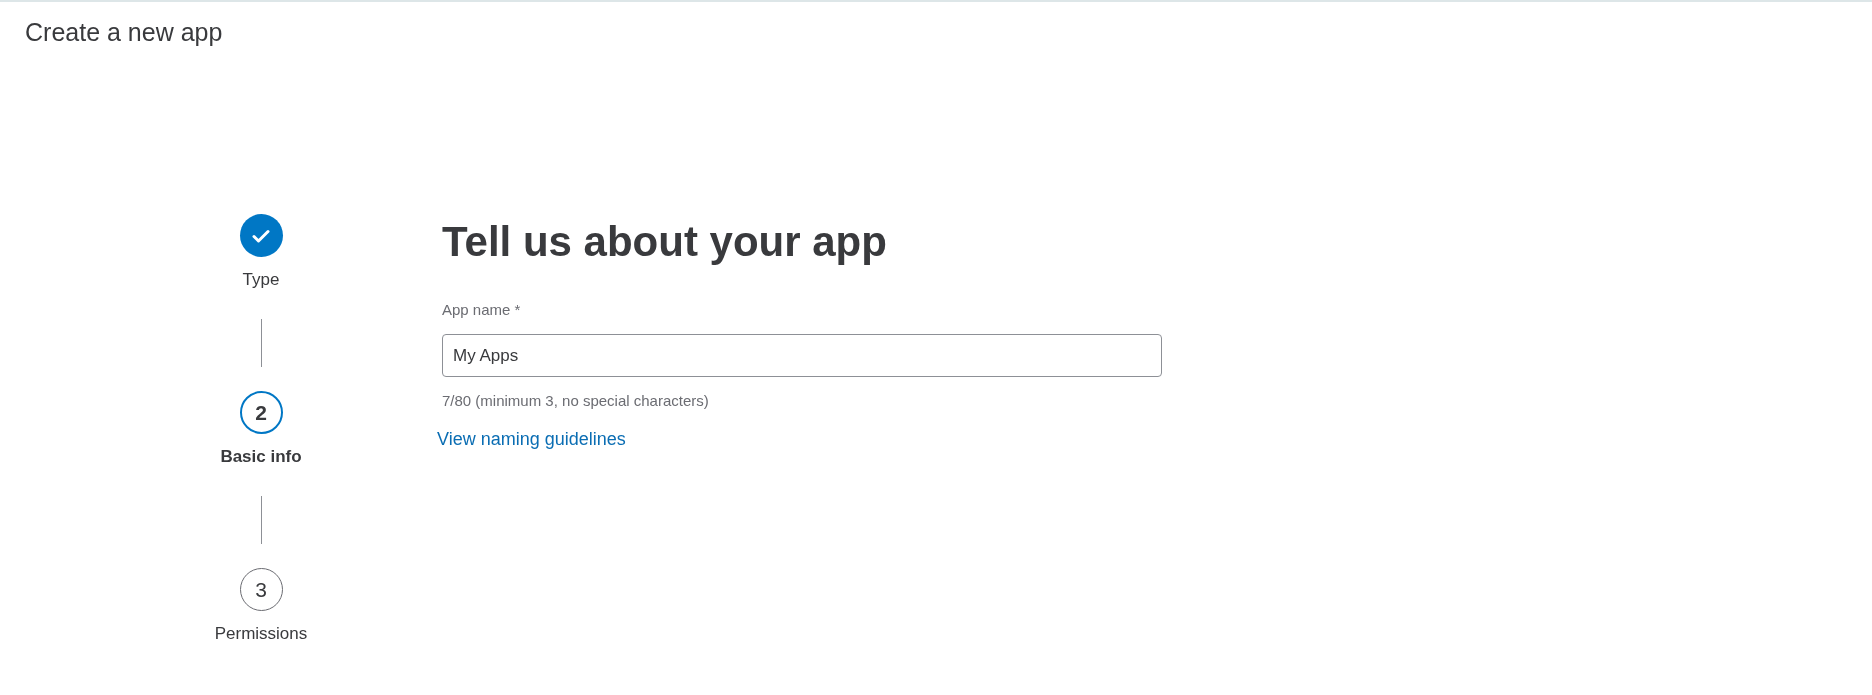 The height and width of the screenshot is (695, 1872). I want to click on field-label: App name *, so click(481, 310).